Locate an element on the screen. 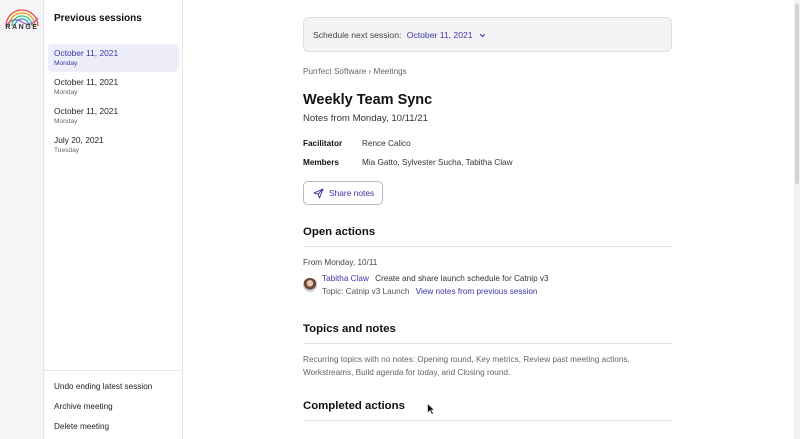 This screenshot has width=800, height=439. schedule-date: October 11, 2021 is located at coordinates (439, 35).